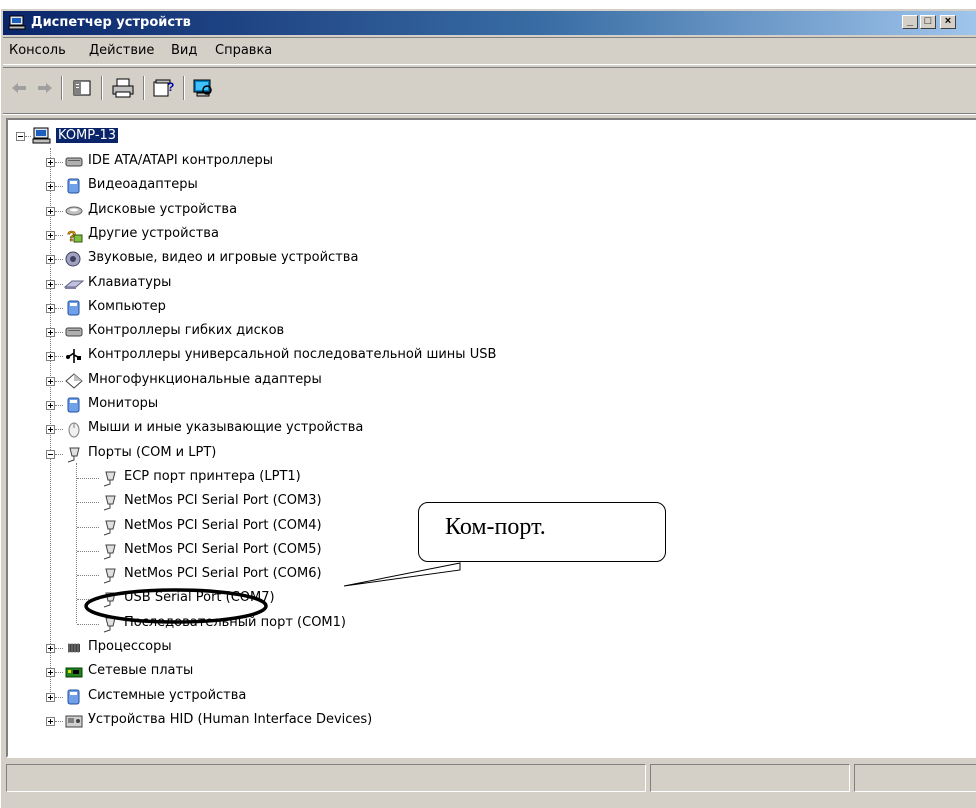  Describe the element at coordinates (358, 211) in the screenshot. I see `tree-category: Дисковые устройства` at that location.